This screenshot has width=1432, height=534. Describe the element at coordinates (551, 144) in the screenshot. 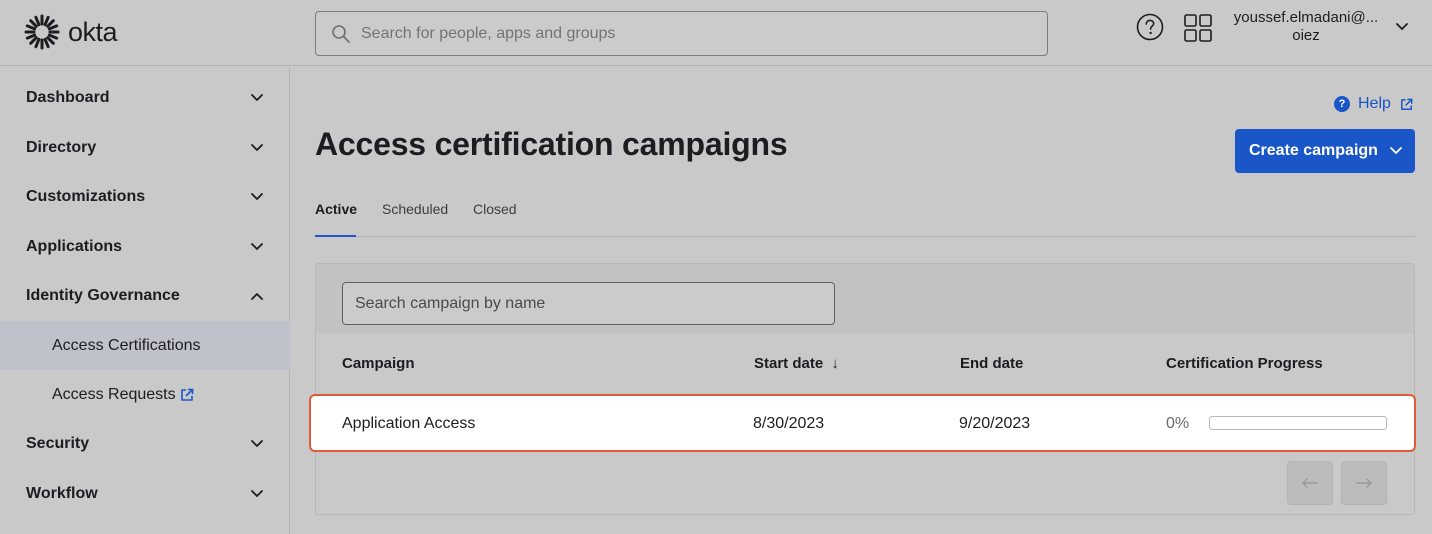

I see `page-title: Access certification campaigns` at that location.